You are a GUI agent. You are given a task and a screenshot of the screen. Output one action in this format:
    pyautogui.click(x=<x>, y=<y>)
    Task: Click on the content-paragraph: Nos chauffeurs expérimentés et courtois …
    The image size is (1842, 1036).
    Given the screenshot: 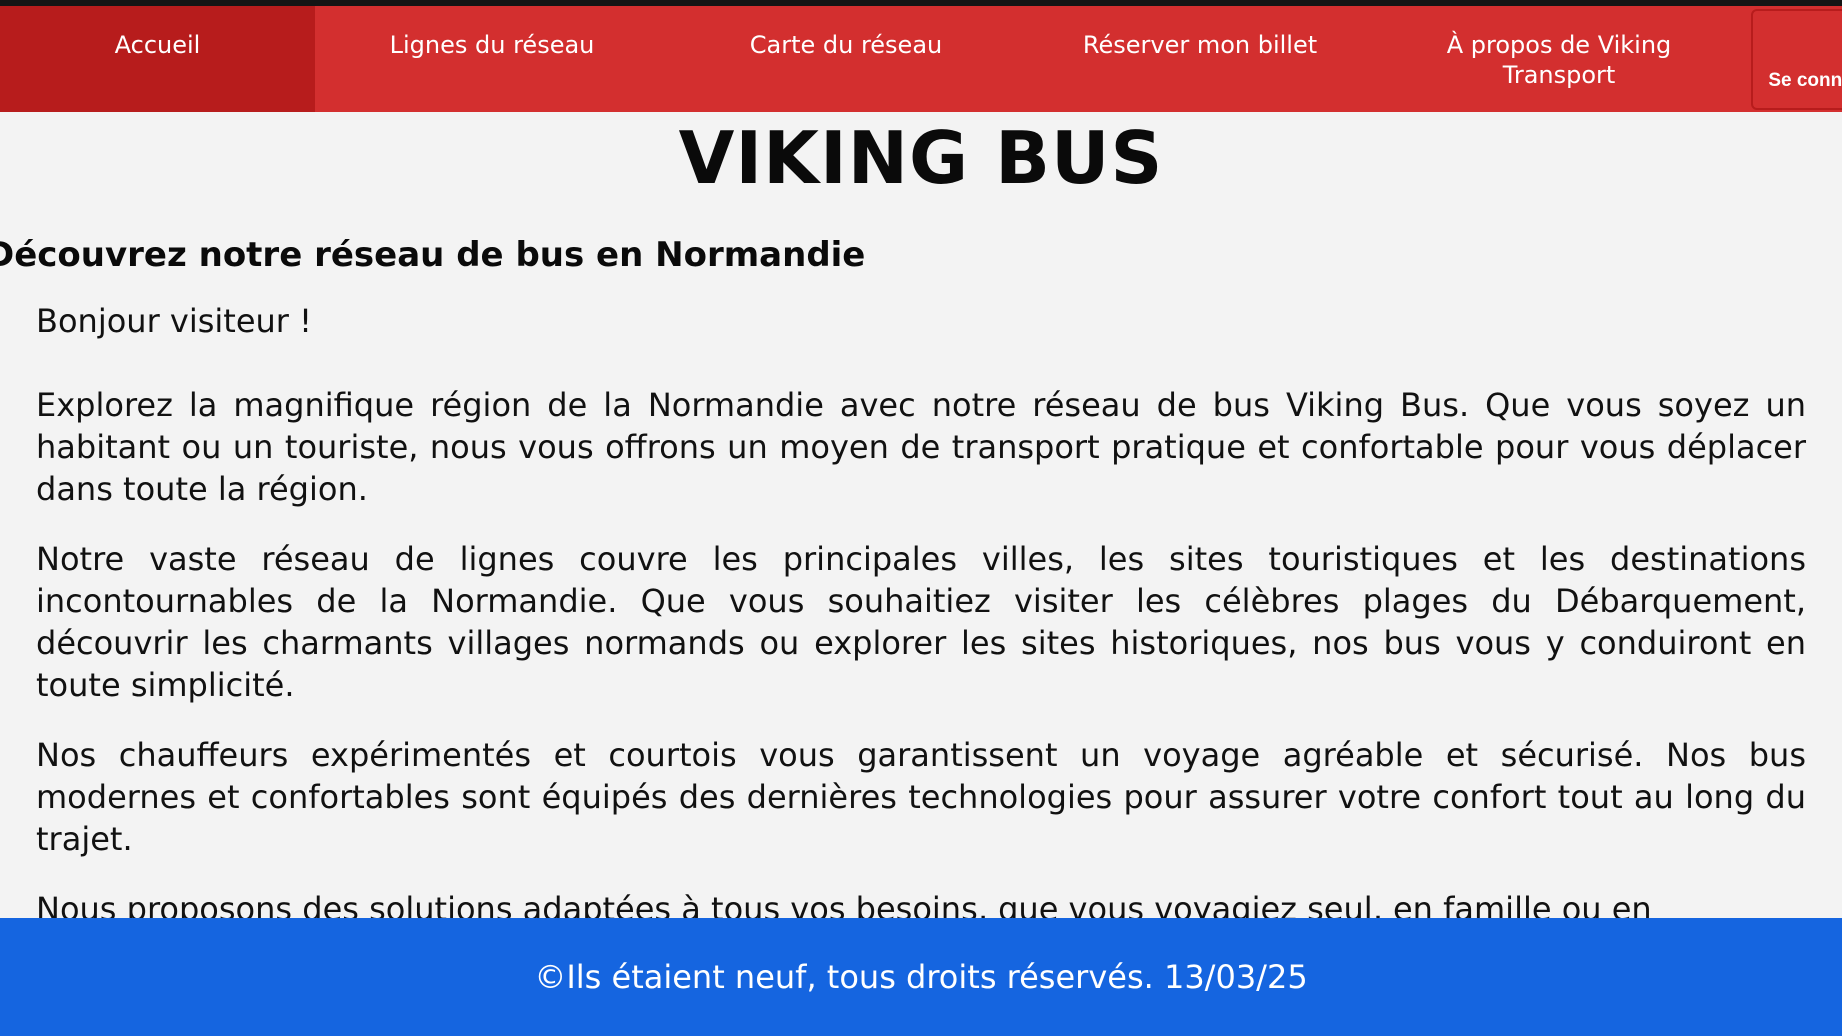 What is the action you would take?
    pyautogui.click(x=921, y=797)
    